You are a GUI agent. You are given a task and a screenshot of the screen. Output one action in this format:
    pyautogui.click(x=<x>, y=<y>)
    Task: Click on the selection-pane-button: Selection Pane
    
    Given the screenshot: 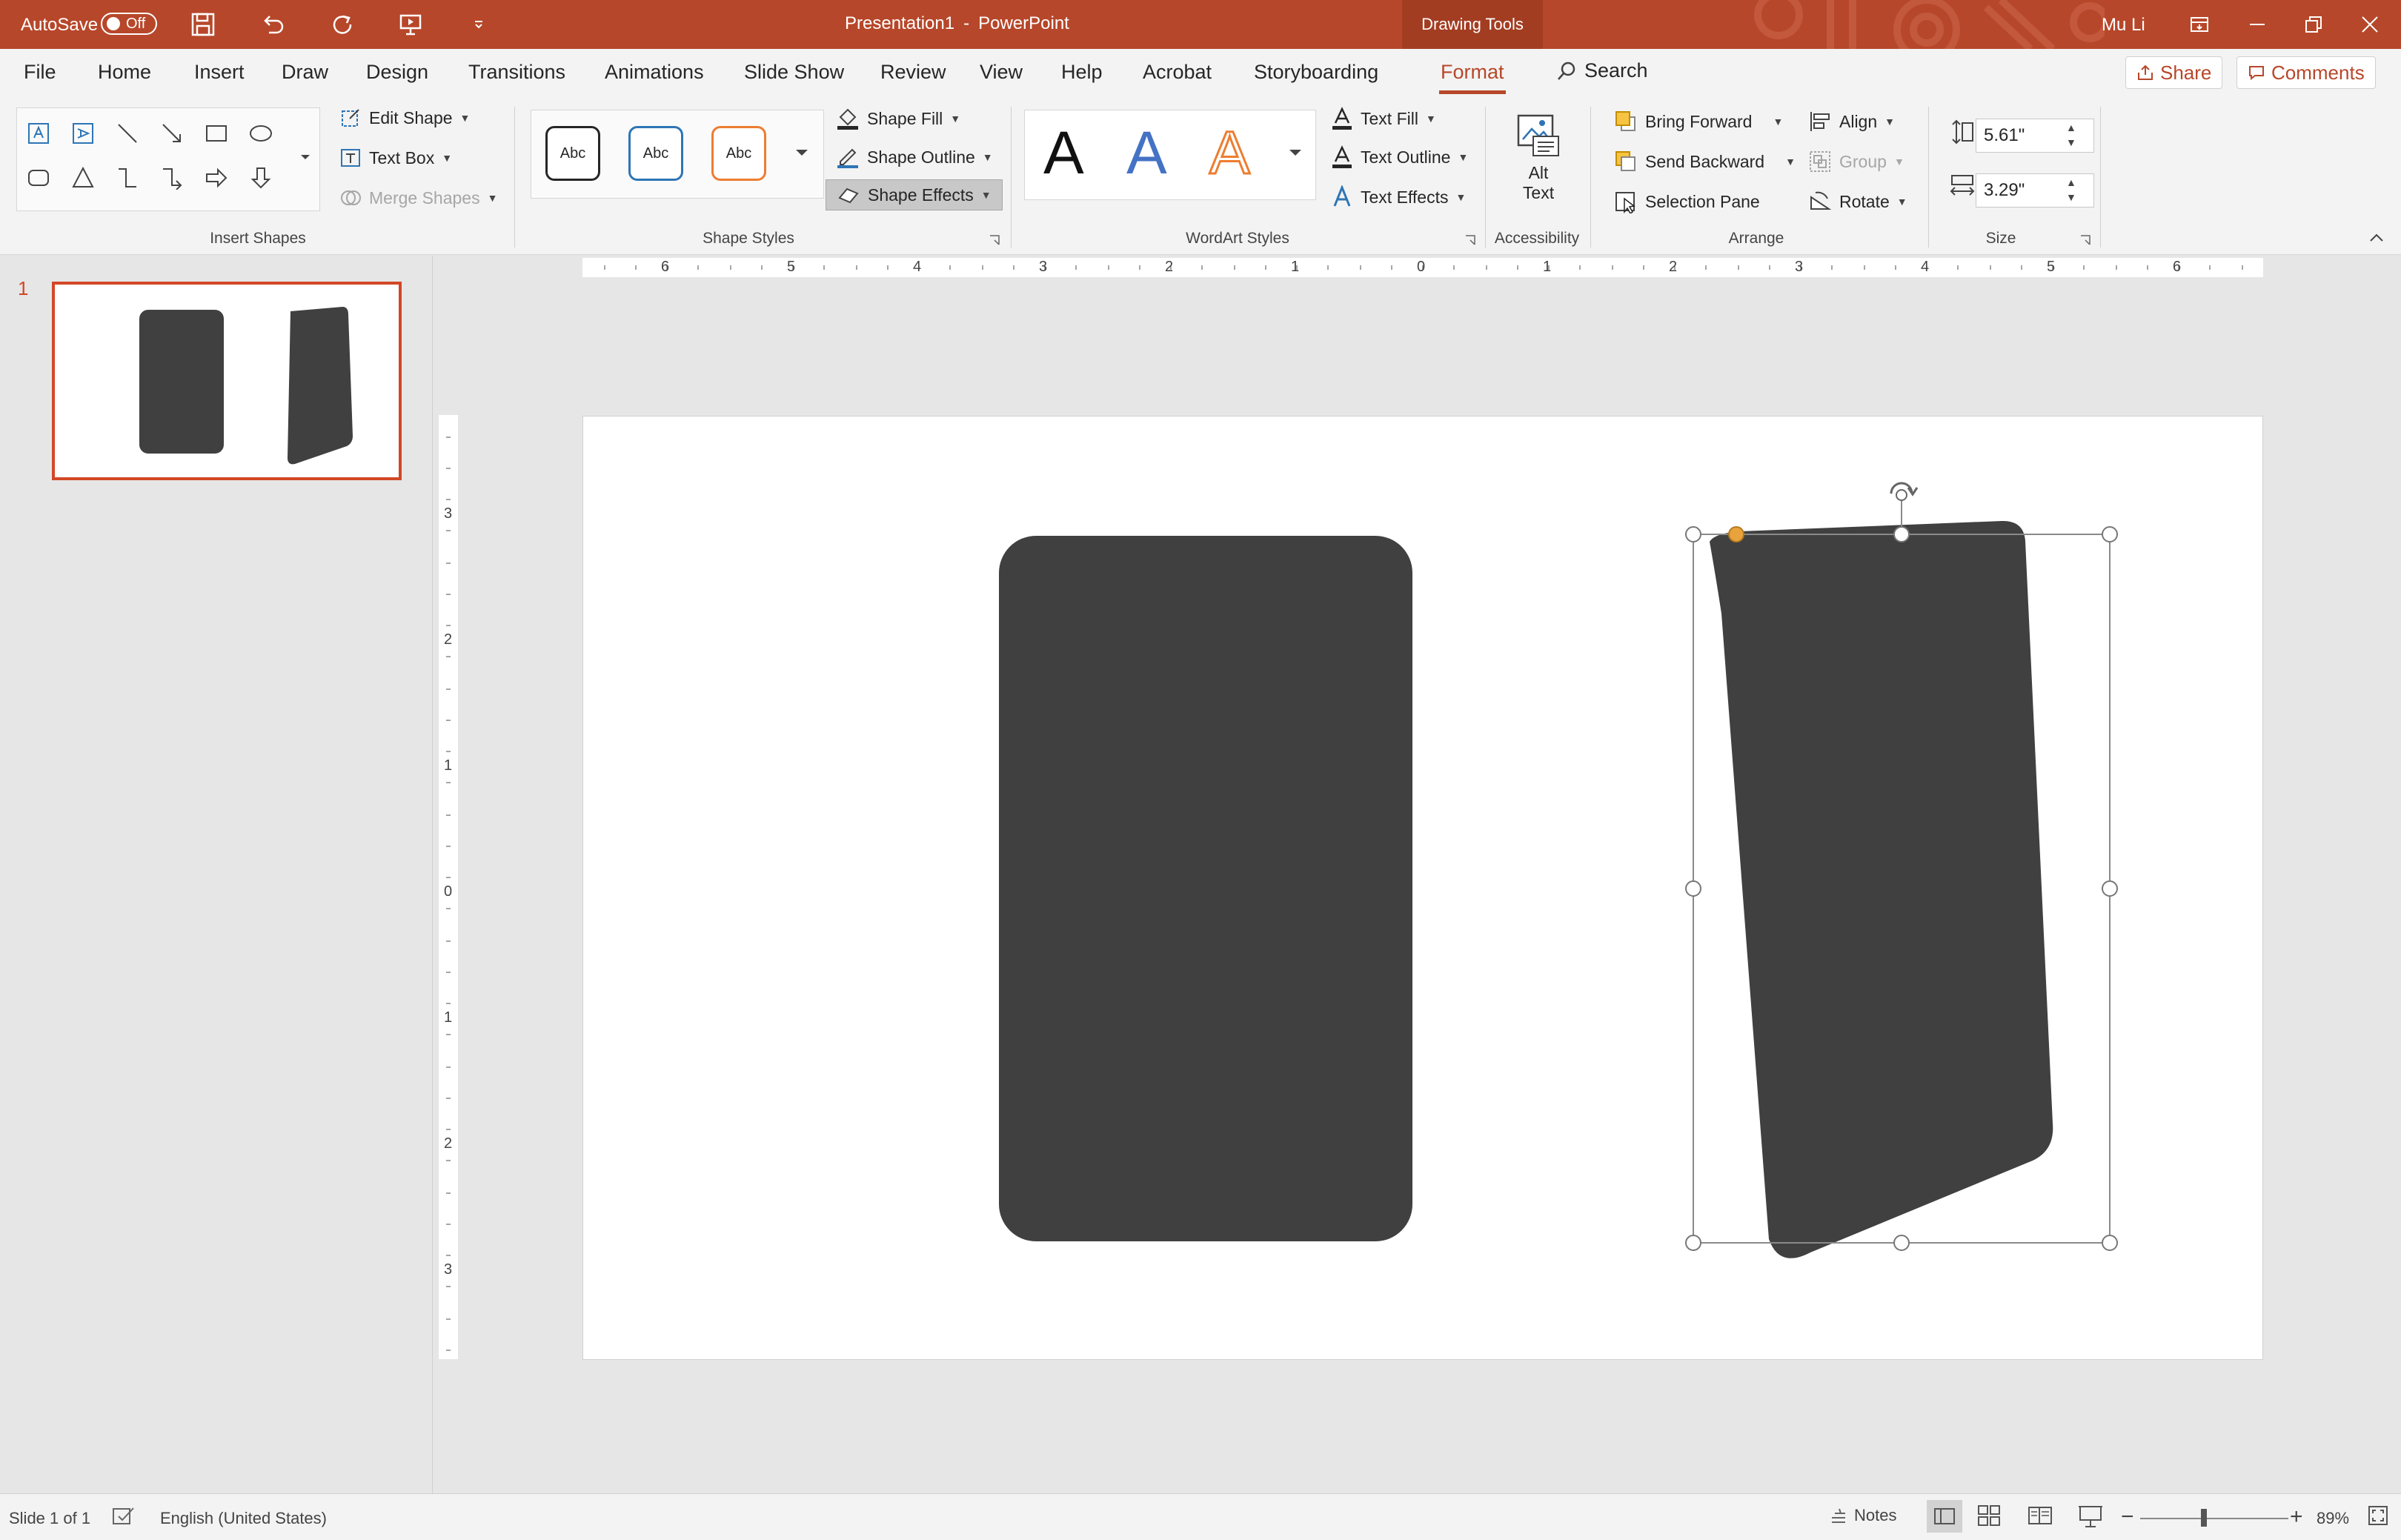 What is the action you would take?
    pyautogui.click(x=1687, y=201)
    